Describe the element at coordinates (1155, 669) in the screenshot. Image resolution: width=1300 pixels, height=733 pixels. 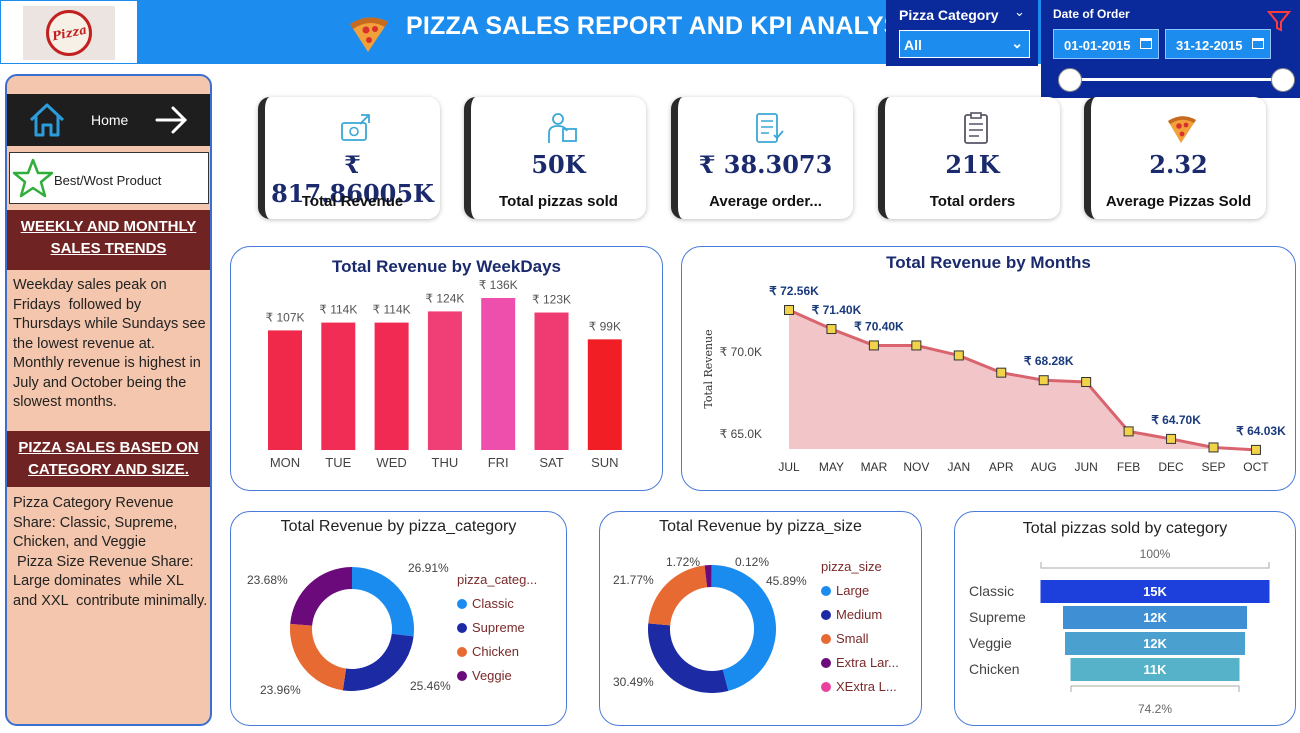
I see `data-label: 11K` at that location.